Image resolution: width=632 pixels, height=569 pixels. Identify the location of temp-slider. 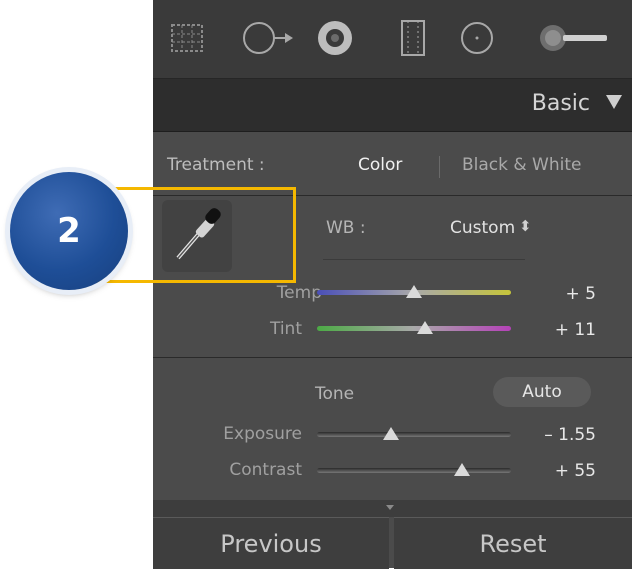
(414, 290).